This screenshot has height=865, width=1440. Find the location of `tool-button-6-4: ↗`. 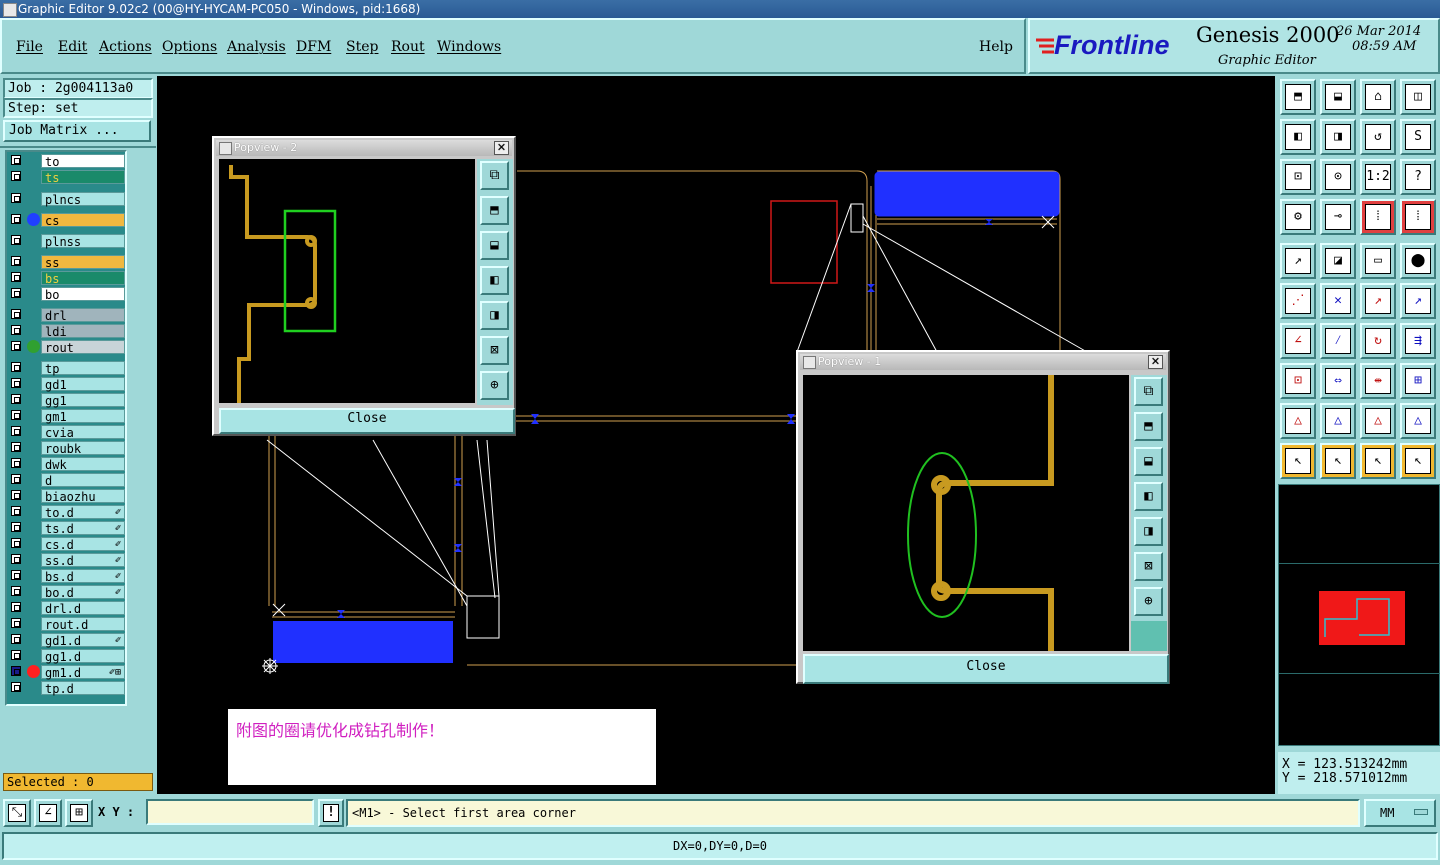

tool-button-6-4: ↗ is located at coordinates (1418, 301).